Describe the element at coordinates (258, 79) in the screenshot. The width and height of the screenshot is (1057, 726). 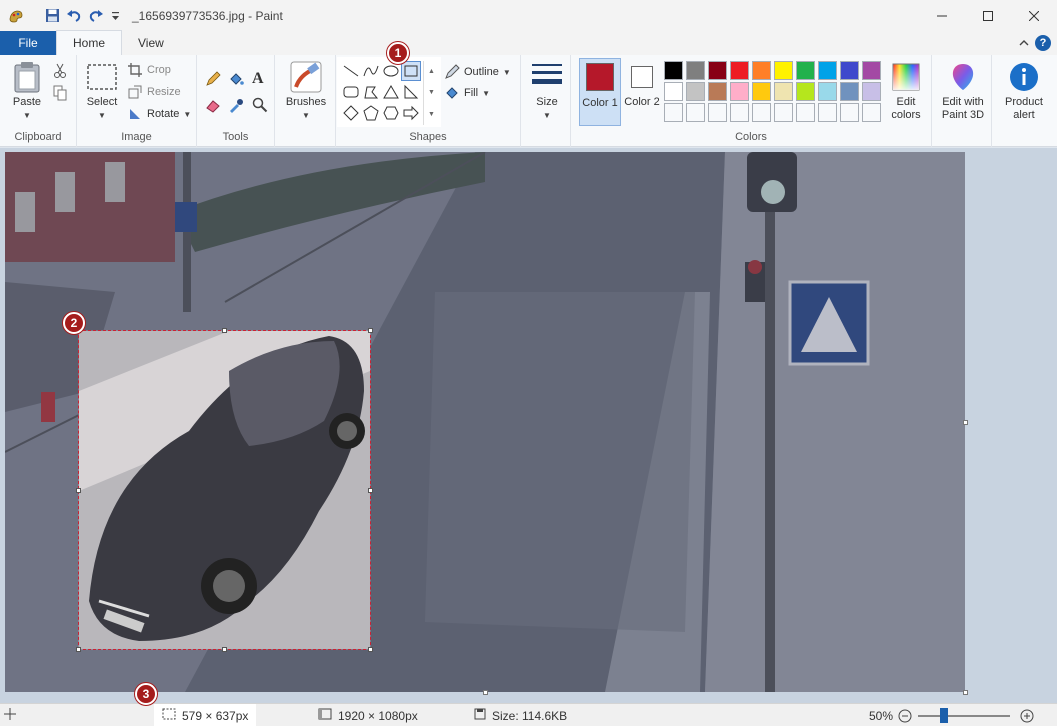
I see `text-tool-icon: A` at that location.